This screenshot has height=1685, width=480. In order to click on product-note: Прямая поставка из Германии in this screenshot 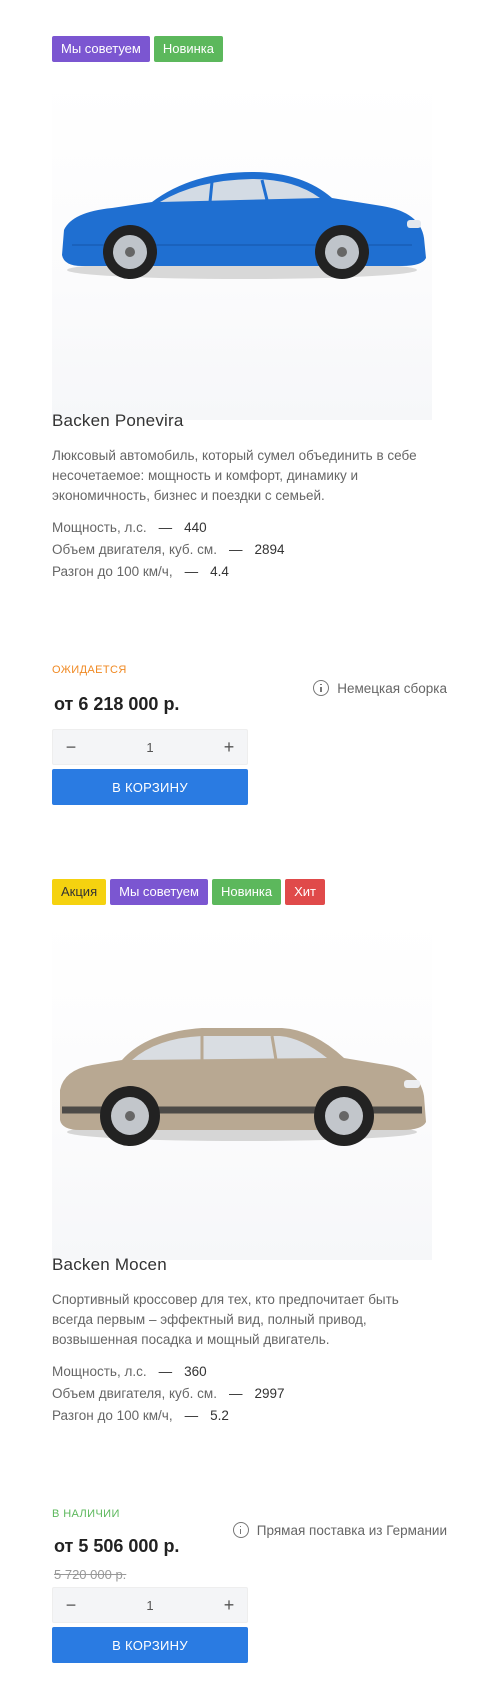, I will do `click(339, 1530)`.